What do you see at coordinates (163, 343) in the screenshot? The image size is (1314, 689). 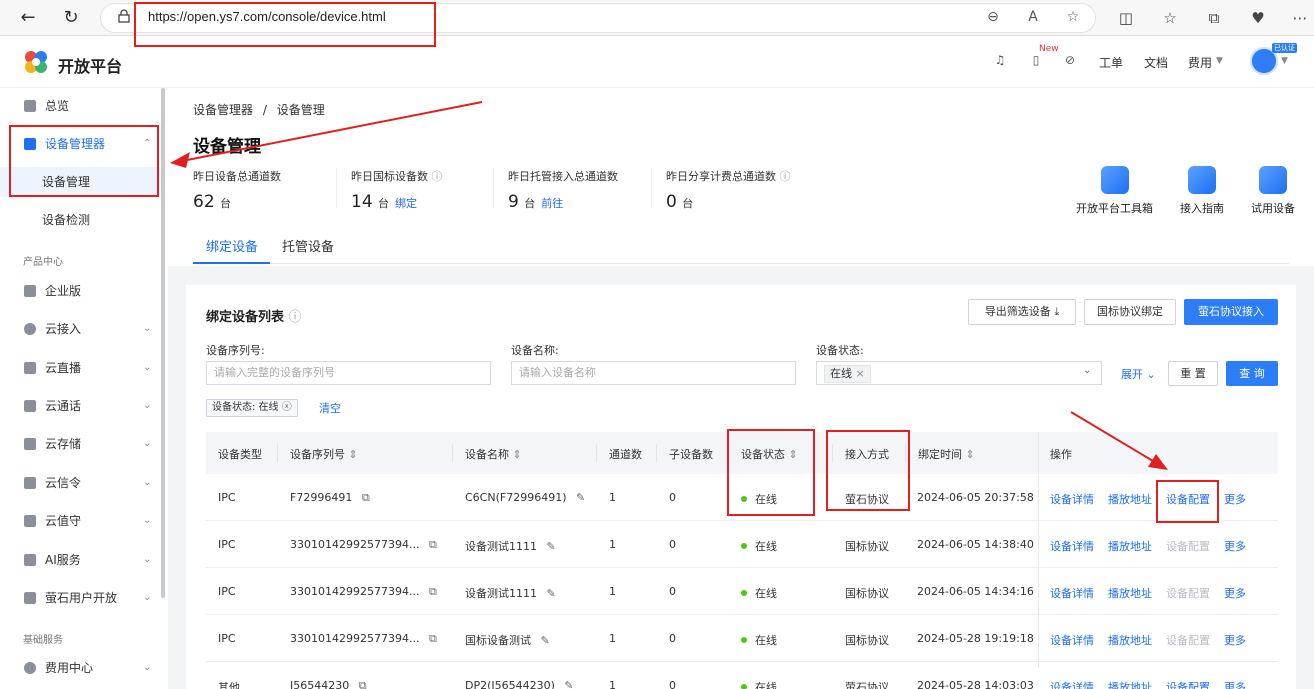 I see `sidebar-scrollbar` at bounding box center [163, 343].